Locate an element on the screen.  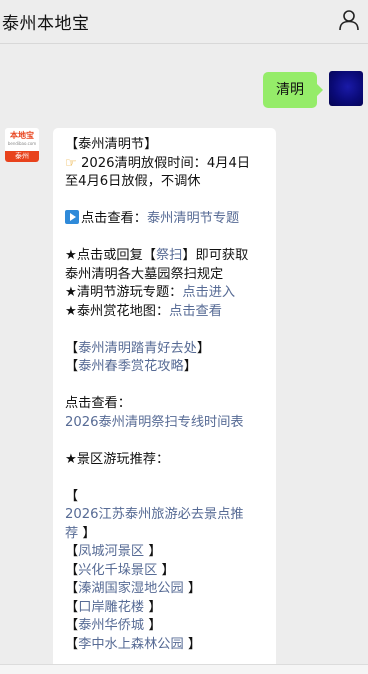
spot-item: 【口岸雕花楼 】 is located at coordinates (165, 608).